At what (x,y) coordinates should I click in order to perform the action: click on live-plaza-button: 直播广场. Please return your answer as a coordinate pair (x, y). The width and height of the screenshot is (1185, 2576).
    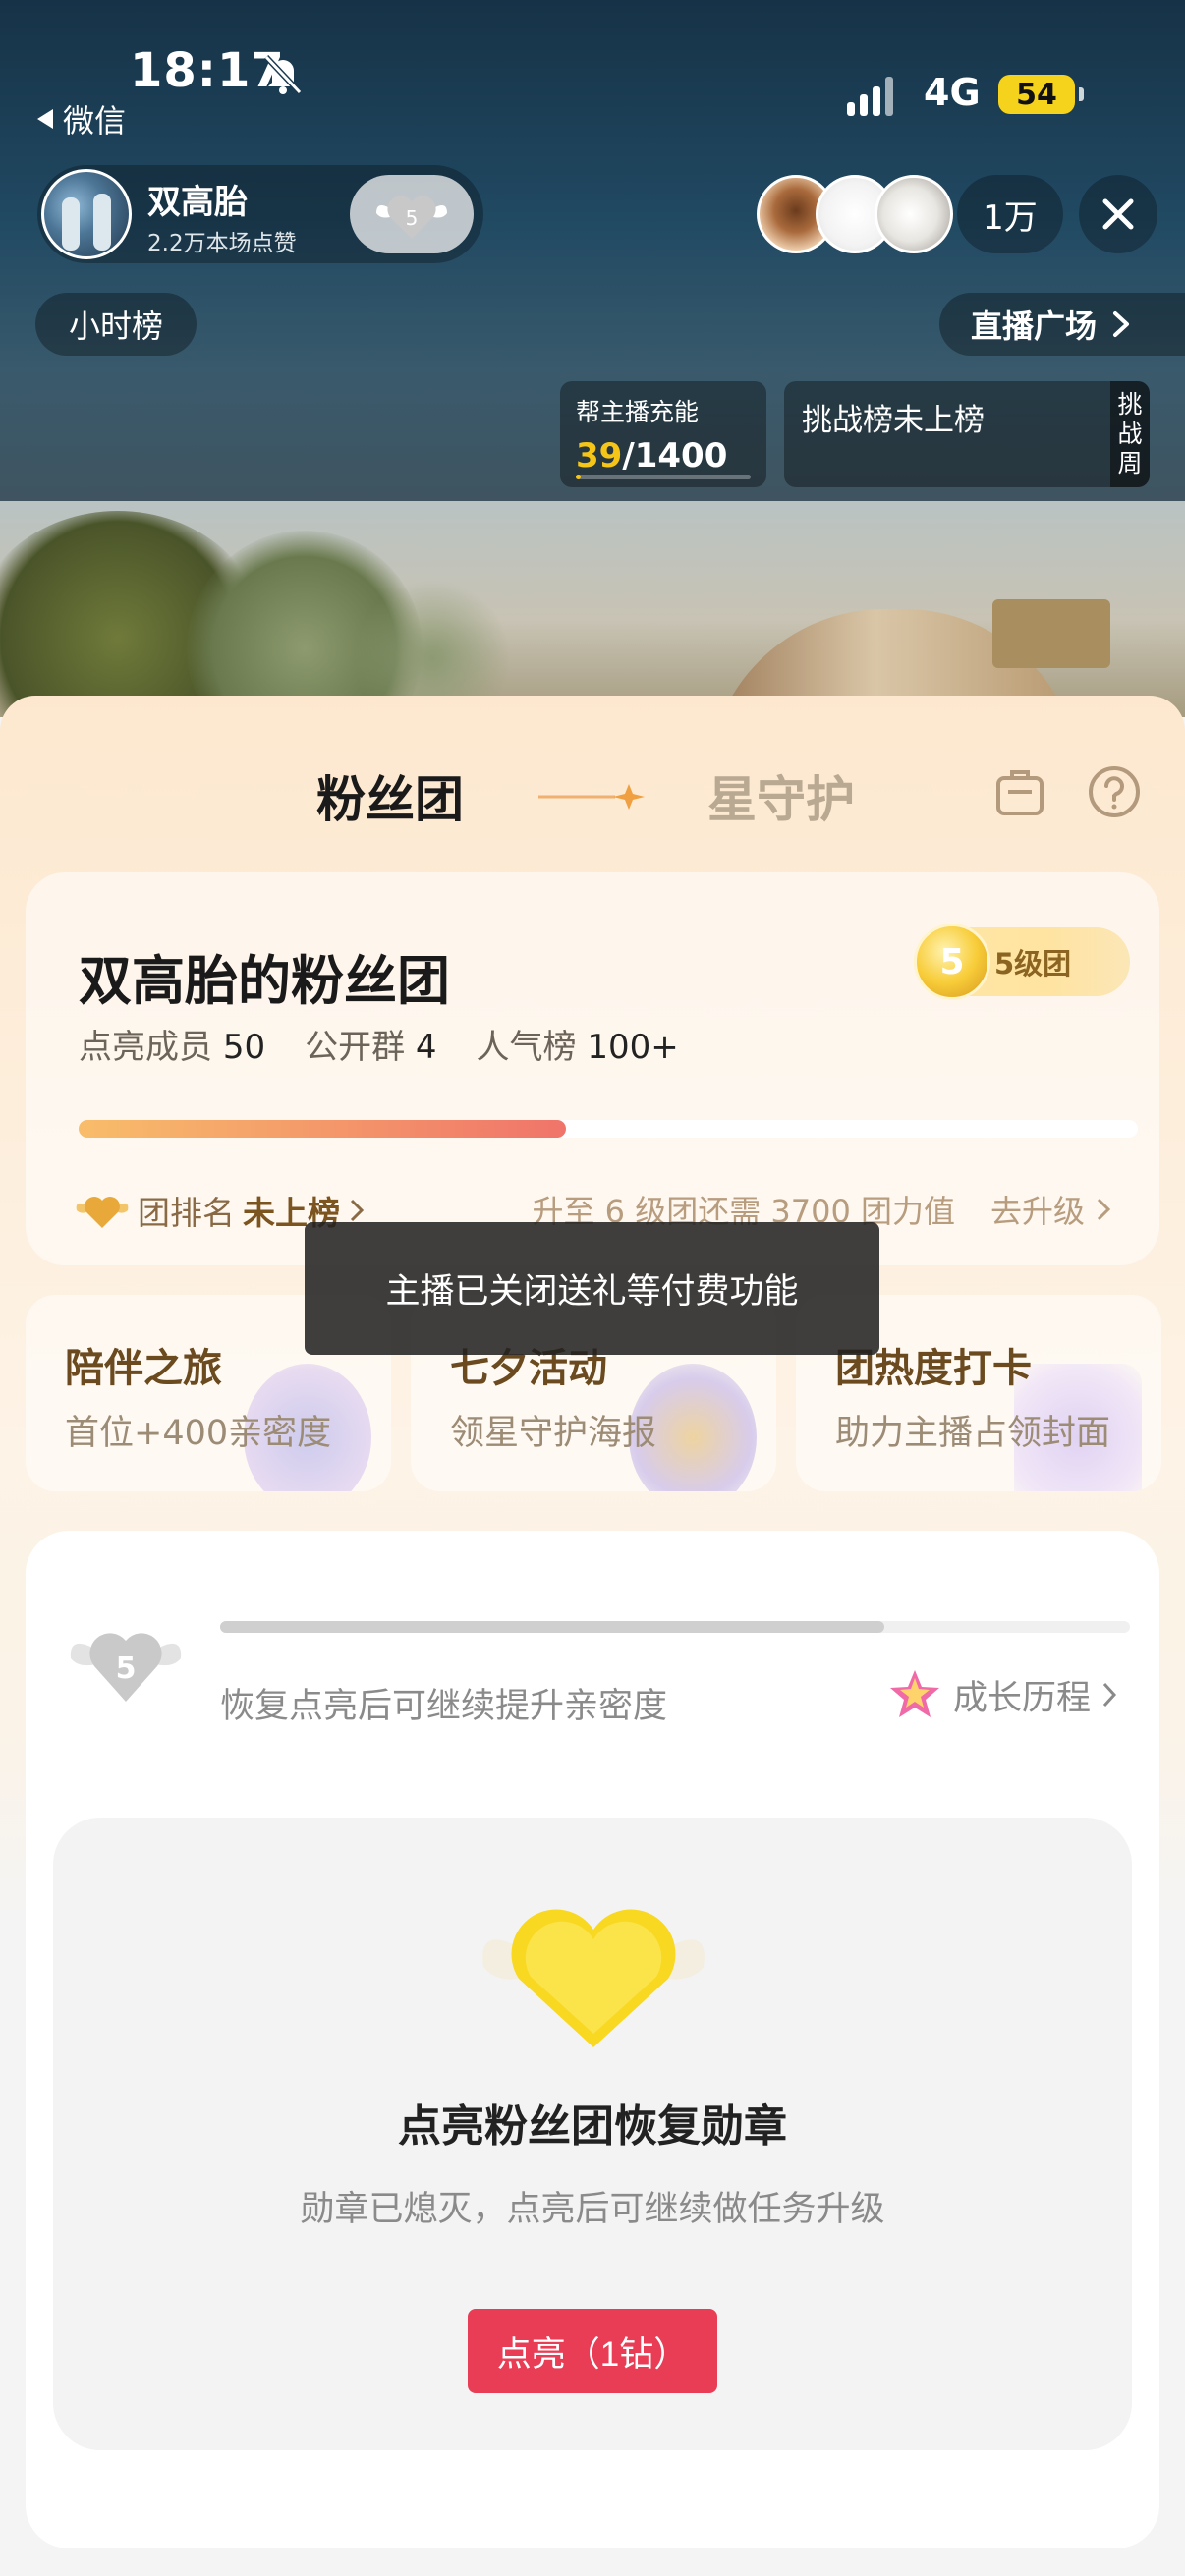
    Looking at the image, I should click on (1062, 324).